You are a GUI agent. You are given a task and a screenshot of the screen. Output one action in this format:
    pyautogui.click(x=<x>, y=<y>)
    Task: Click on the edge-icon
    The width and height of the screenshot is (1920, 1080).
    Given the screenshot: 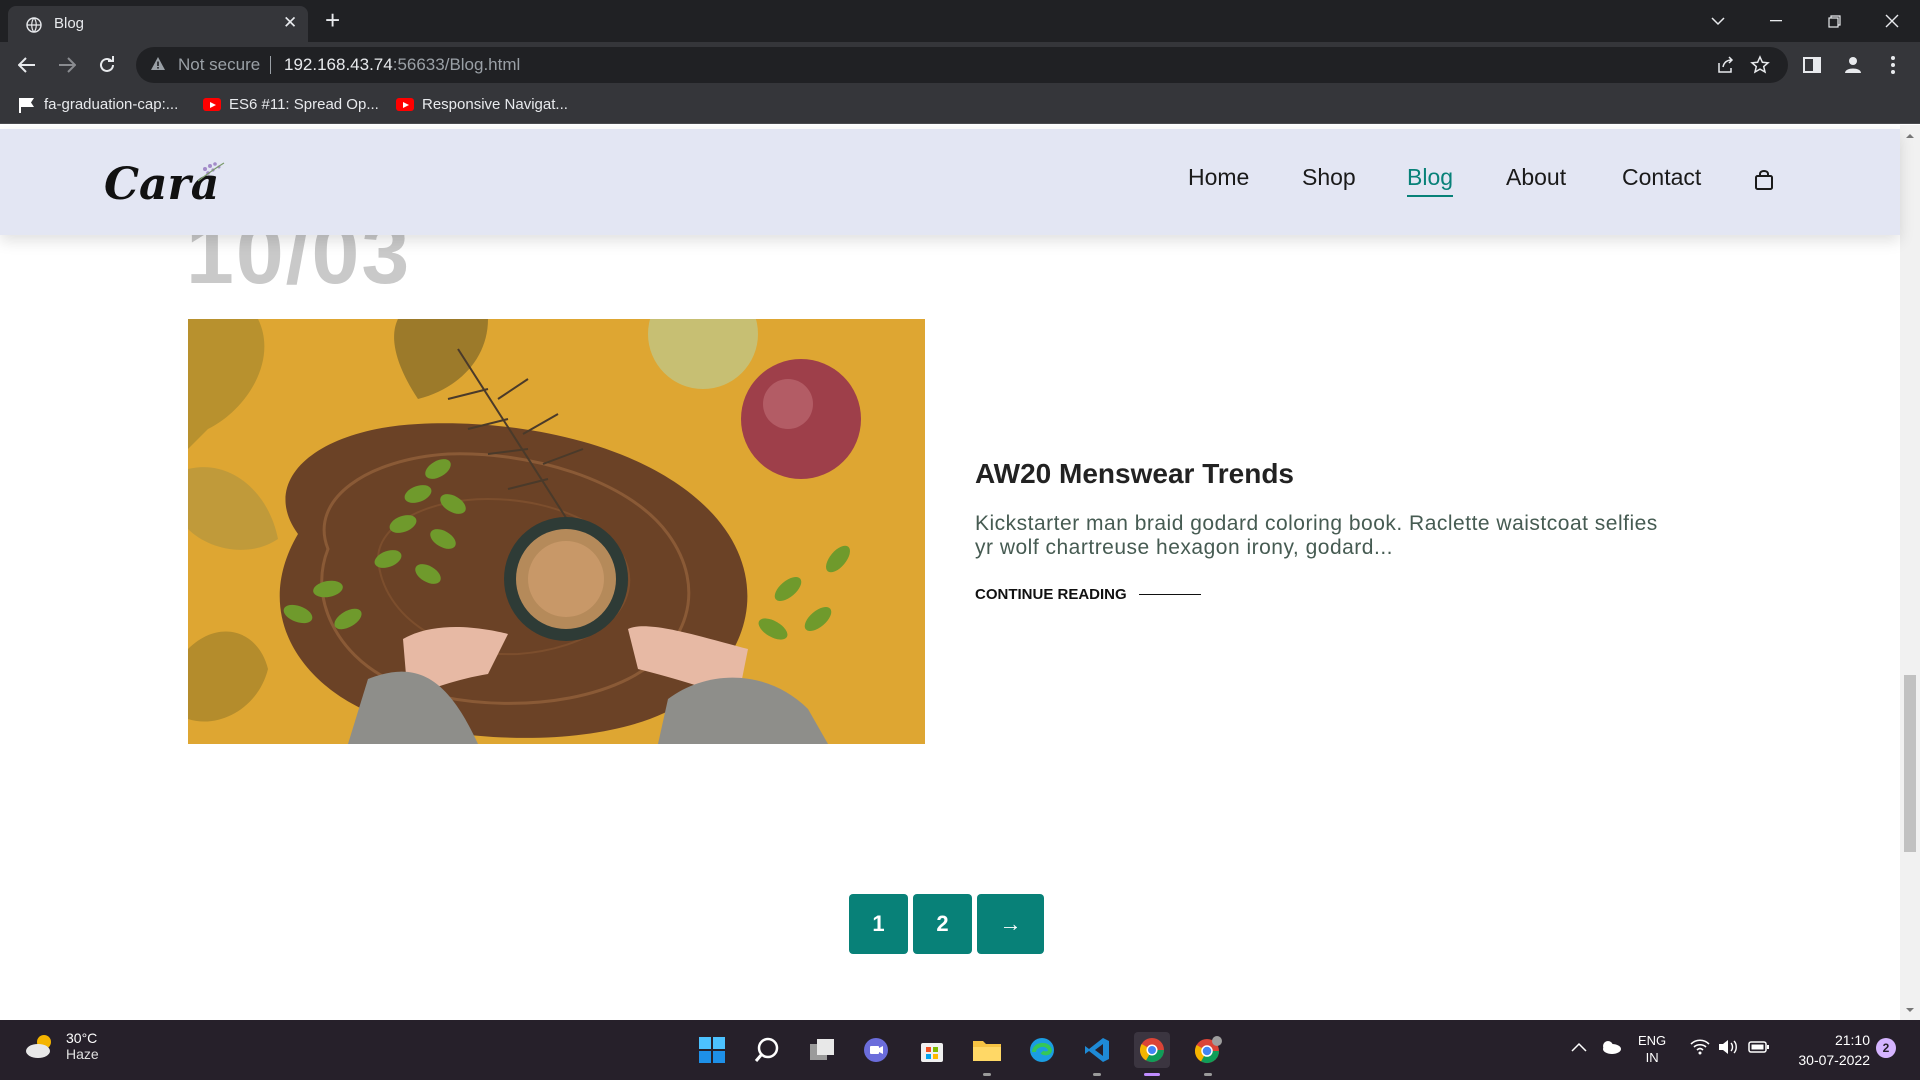 What is the action you would take?
    pyautogui.click(x=1042, y=1050)
    